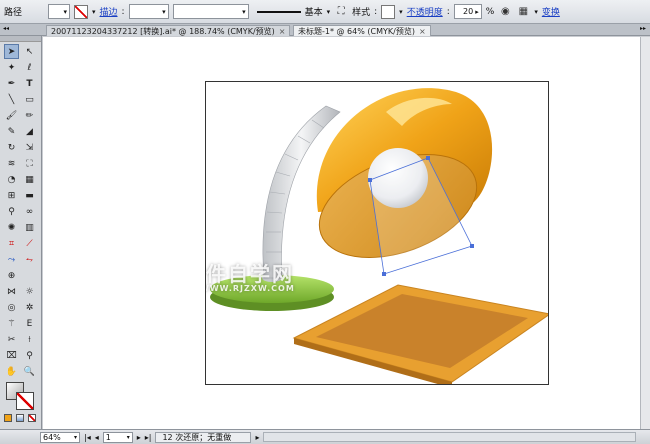 The image size is (650, 444). What do you see at coordinates (29, 131) in the screenshot?
I see `eraser-tool-icon: ◢` at bounding box center [29, 131].